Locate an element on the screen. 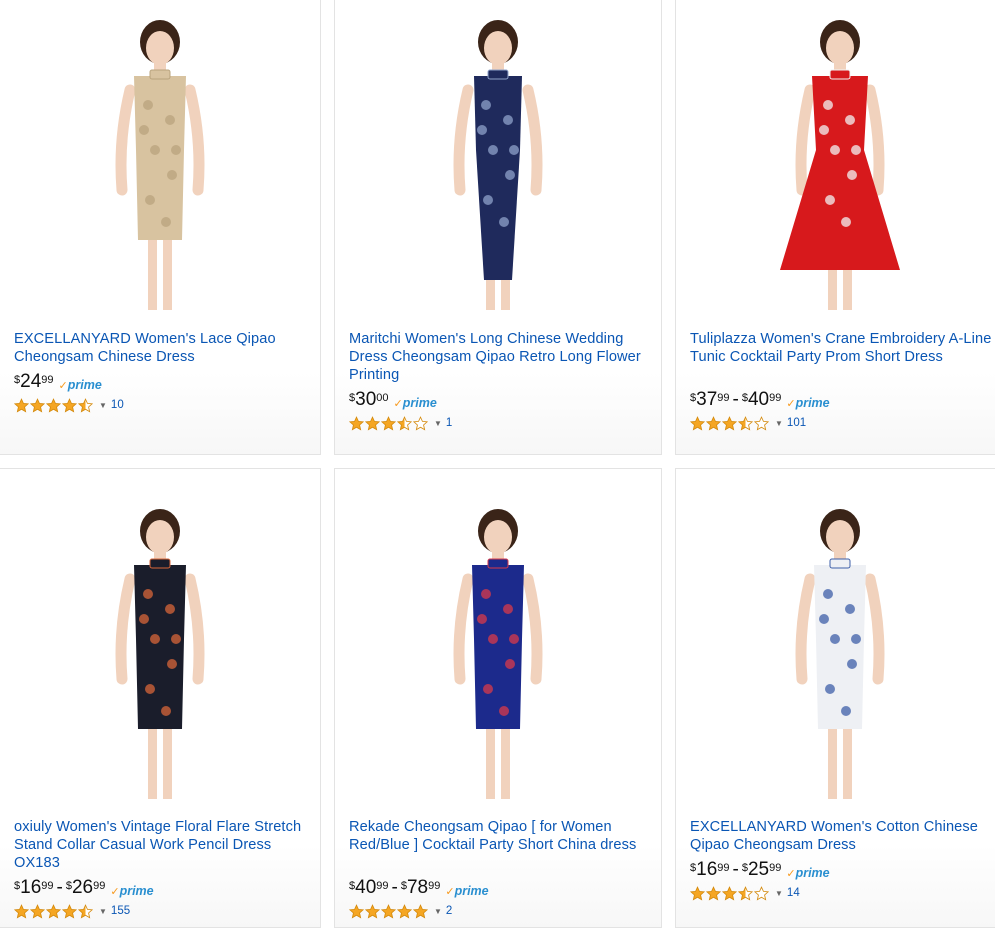 The image size is (995, 928). rating: ▼ 1 is located at coordinates (400, 423).